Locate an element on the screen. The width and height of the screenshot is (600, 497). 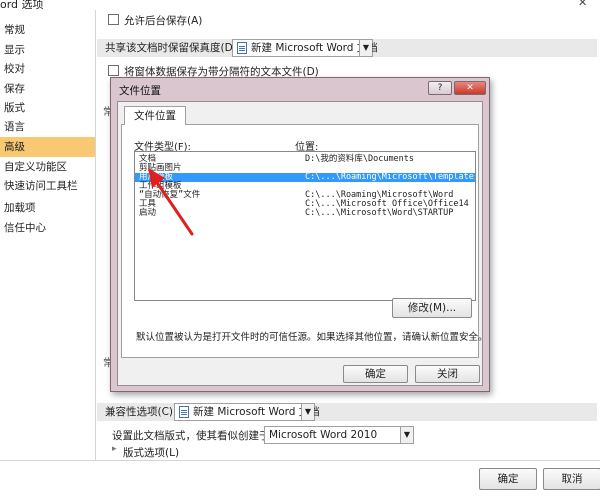
layout-as-label: 设置此文档版式，使其看似创建于(U): is located at coordinates (200, 436).